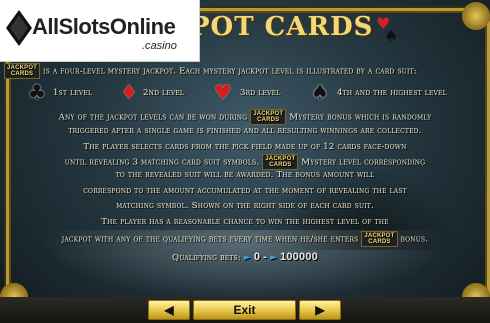 The width and height of the screenshot is (490, 323). What do you see at coordinates (37, 92) in the screenshot?
I see `club-icon: ♣` at bounding box center [37, 92].